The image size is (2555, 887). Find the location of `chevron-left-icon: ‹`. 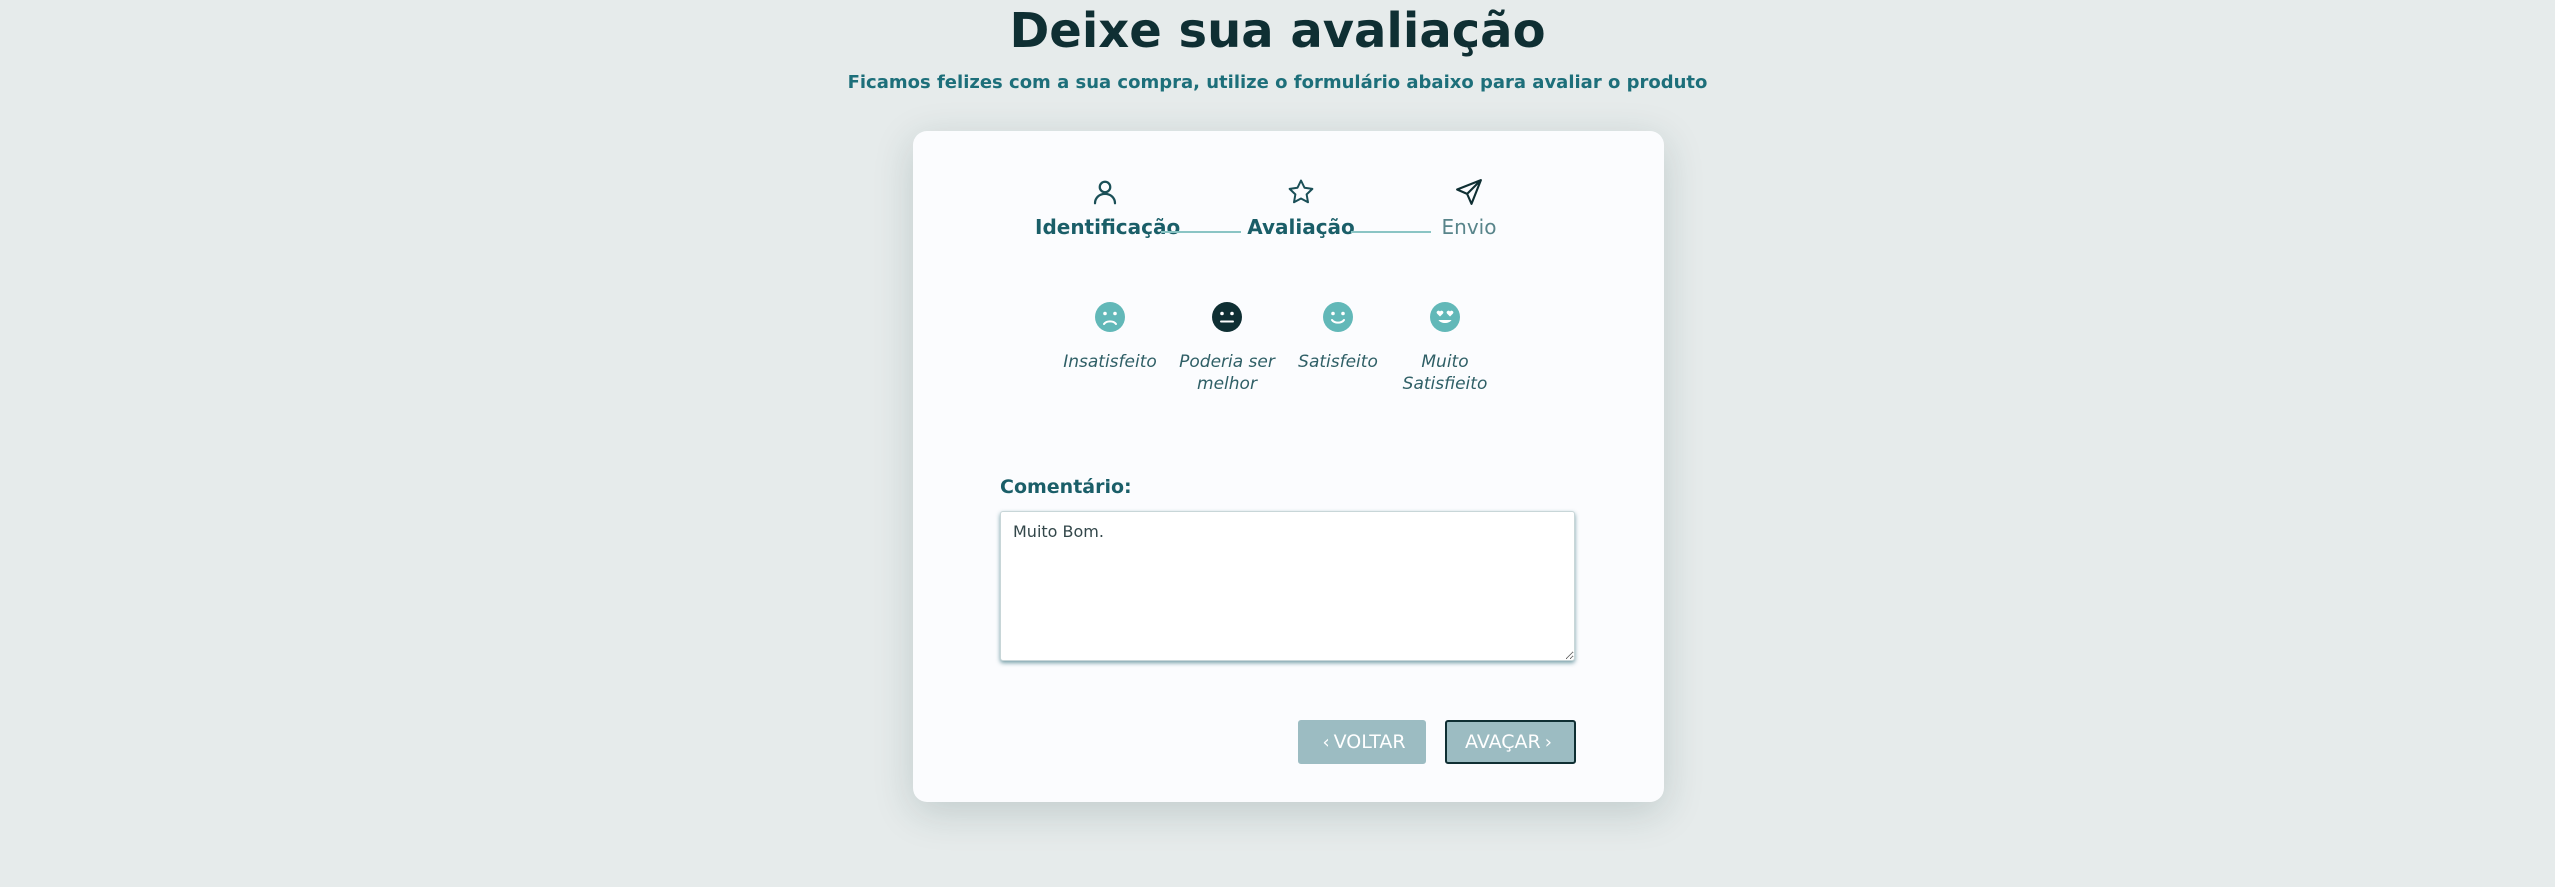

chevron-left-icon: ‹ is located at coordinates (1326, 742).